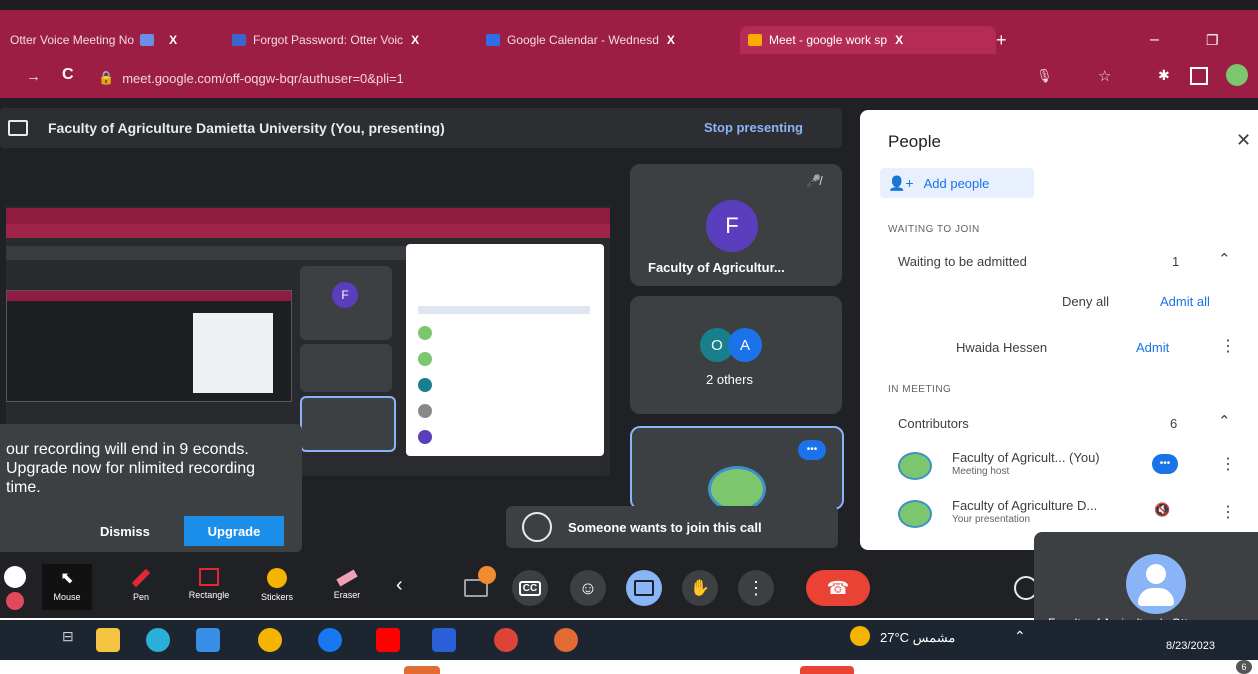 The width and height of the screenshot is (1258, 674). Describe the element at coordinates (399, 585) in the screenshot. I see `collapse-toolbar-icon: ‹` at that location.